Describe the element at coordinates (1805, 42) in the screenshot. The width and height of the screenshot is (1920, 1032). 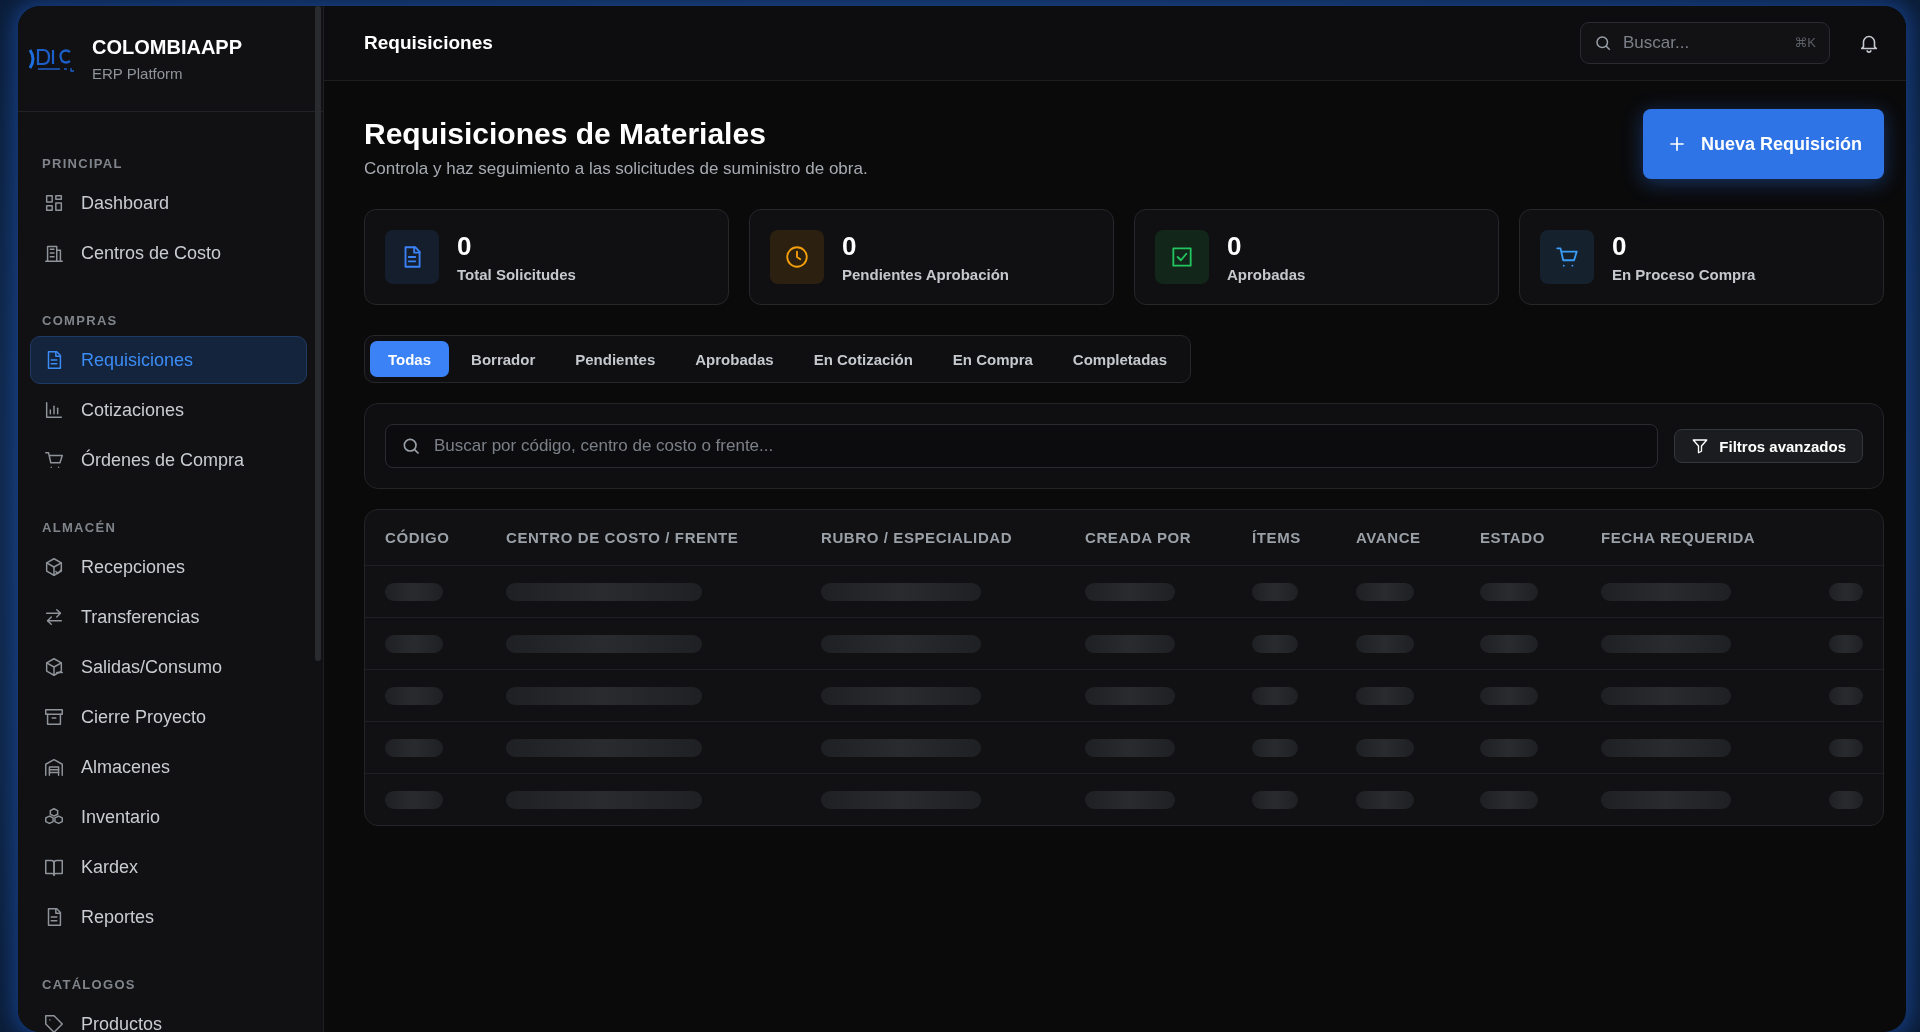
I see `shortcut-hint: ⌘K` at that location.